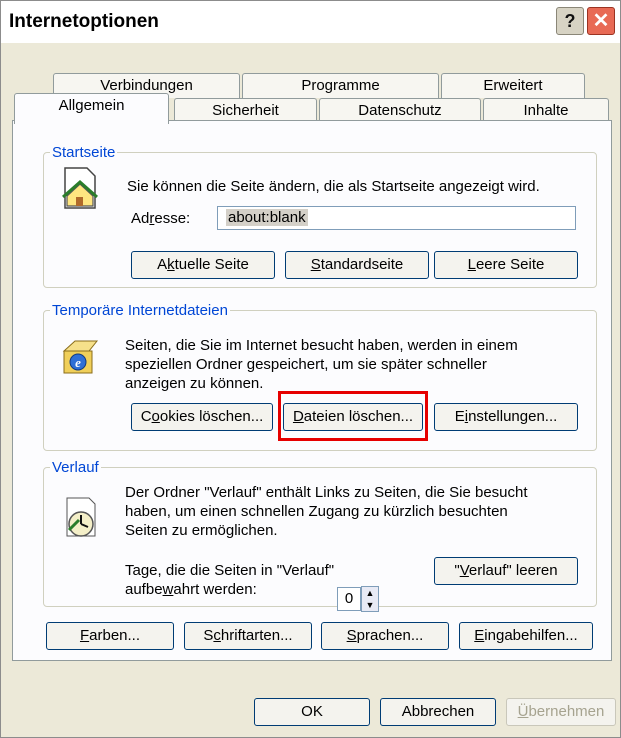  I want to click on current-page-button: Aktuelle Seite, so click(203, 265).